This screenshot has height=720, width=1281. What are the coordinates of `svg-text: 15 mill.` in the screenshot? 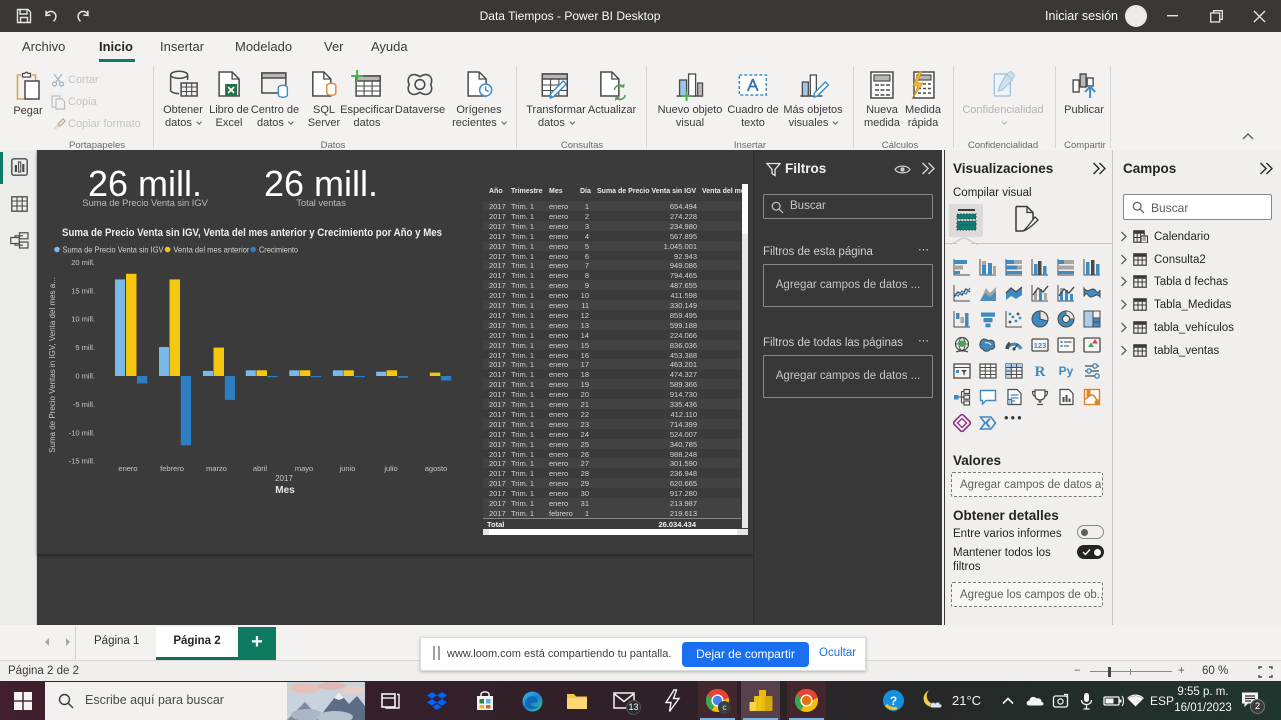 It's located at (83, 290).